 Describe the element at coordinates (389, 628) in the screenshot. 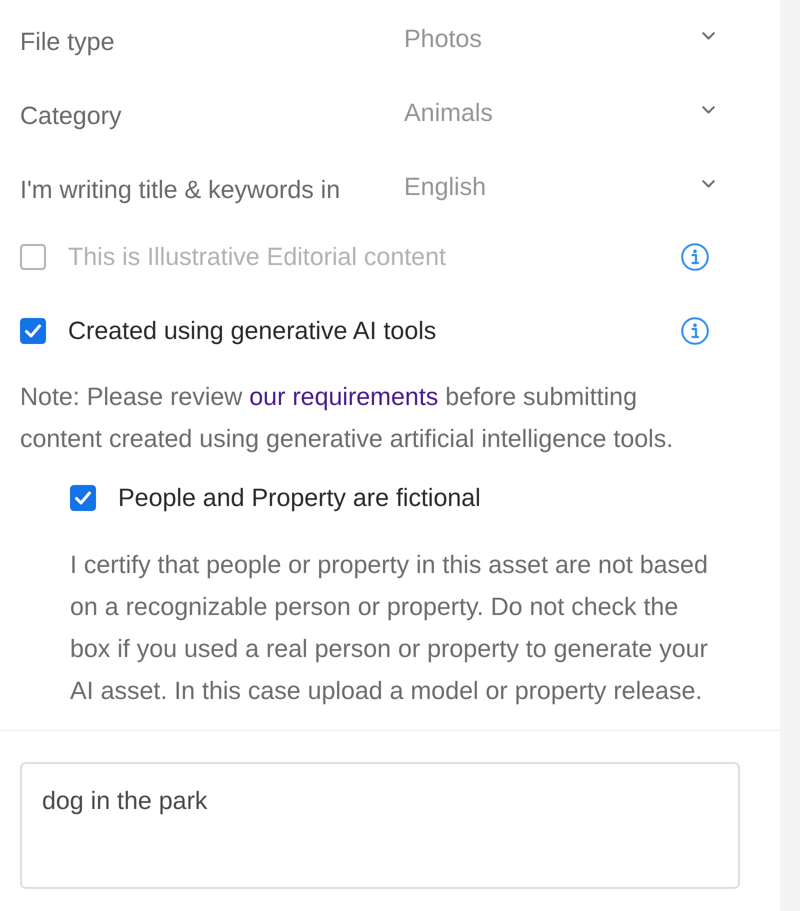

I see `certification-text: I certify that people or property in this asset are not based on a recognizable person or property. Do not check the box if you used a real person or property to generate your AI asset. In this case upload a model or property release.` at that location.